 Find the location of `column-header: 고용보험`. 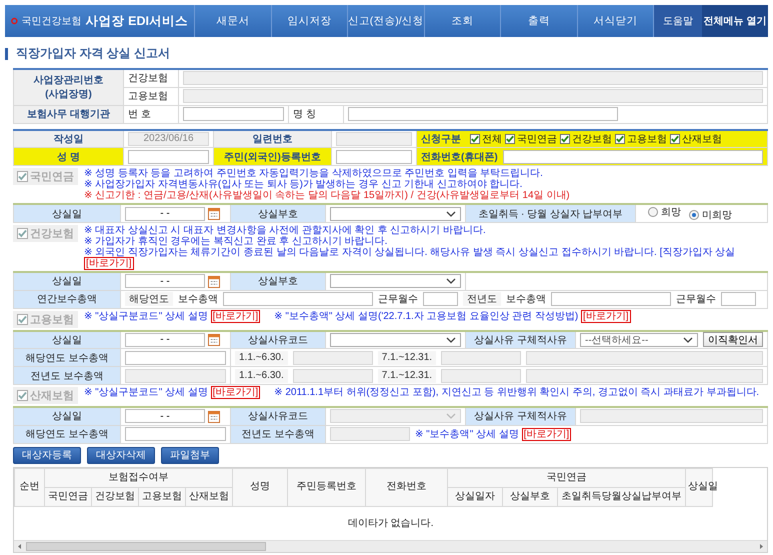

column-header: 고용보험 is located at coordinates (162, 496).